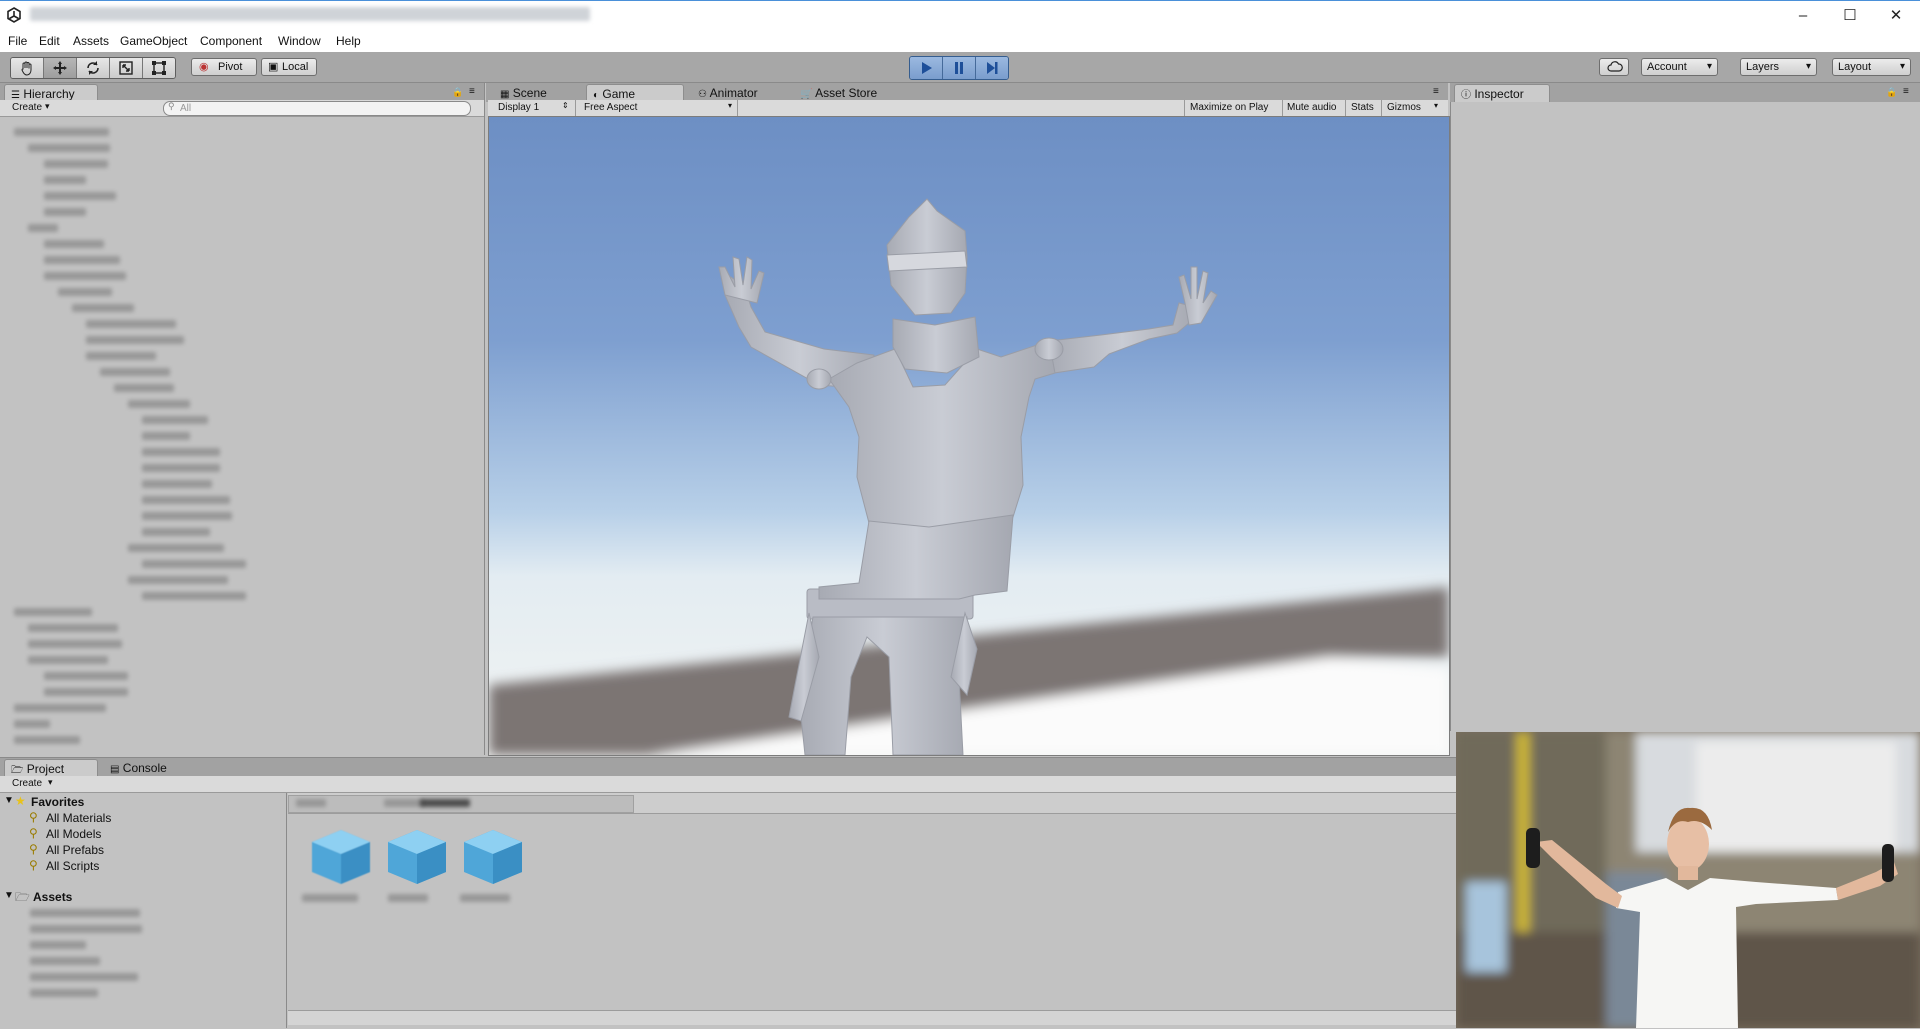  Describe the element at coordinates (20, 801) in the screenshot. I see `star-icon: ★` at that location.